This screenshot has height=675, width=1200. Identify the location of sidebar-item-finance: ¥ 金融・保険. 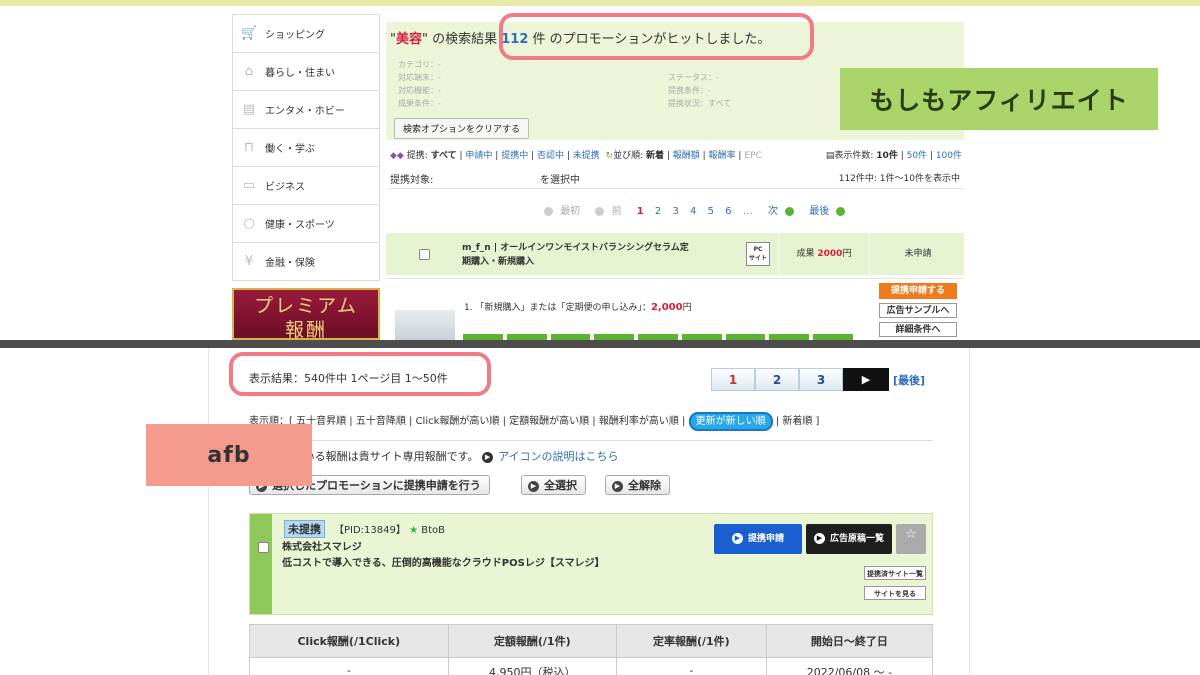
(306, 262).